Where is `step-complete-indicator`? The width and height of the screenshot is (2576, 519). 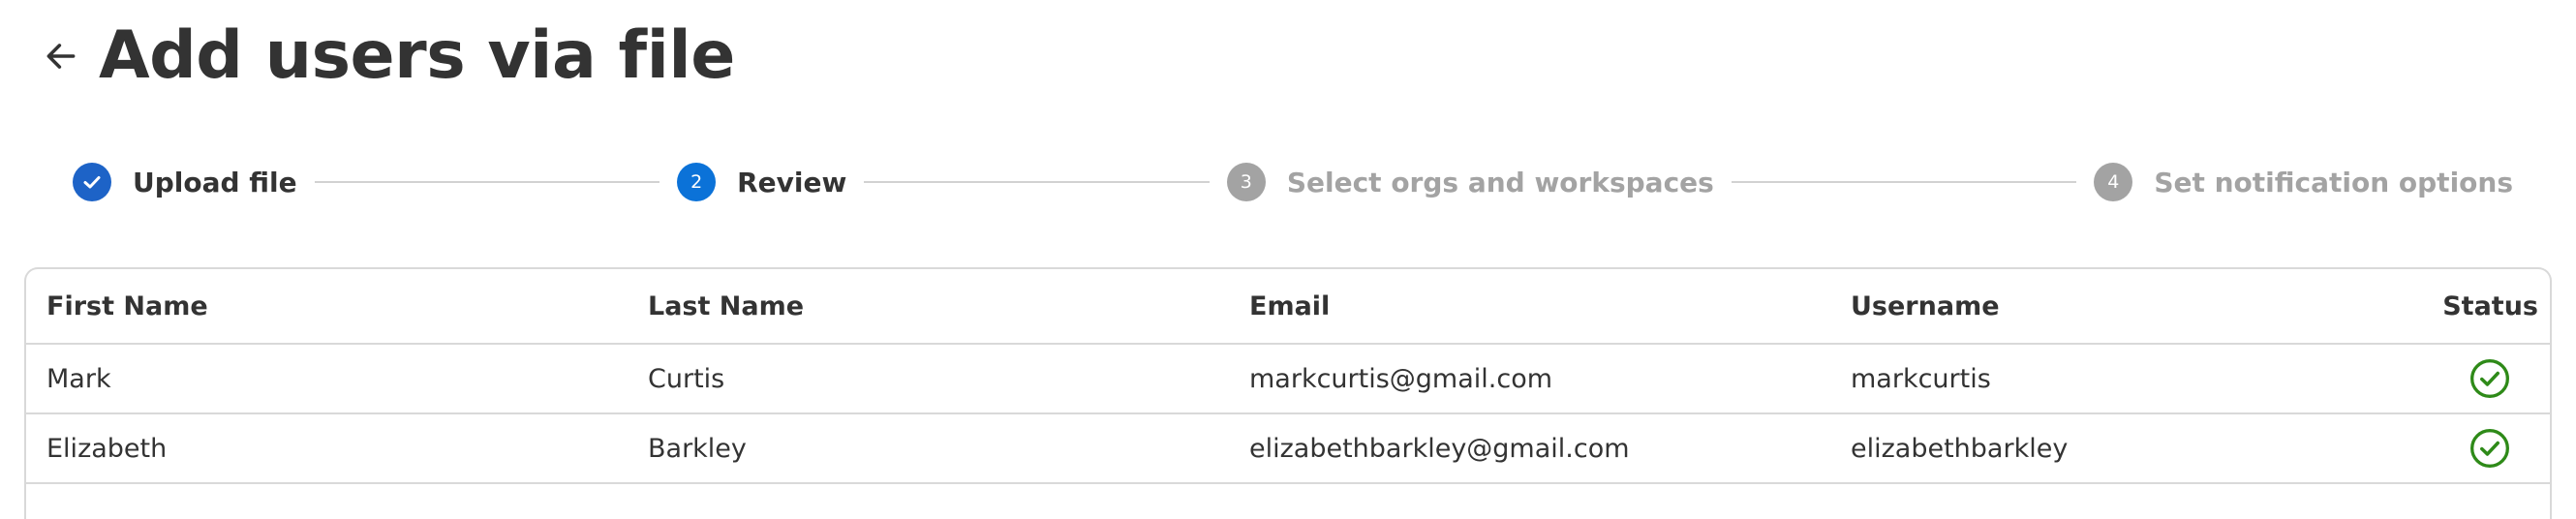
step-complete-indicator is located at coordinates (92, 182).